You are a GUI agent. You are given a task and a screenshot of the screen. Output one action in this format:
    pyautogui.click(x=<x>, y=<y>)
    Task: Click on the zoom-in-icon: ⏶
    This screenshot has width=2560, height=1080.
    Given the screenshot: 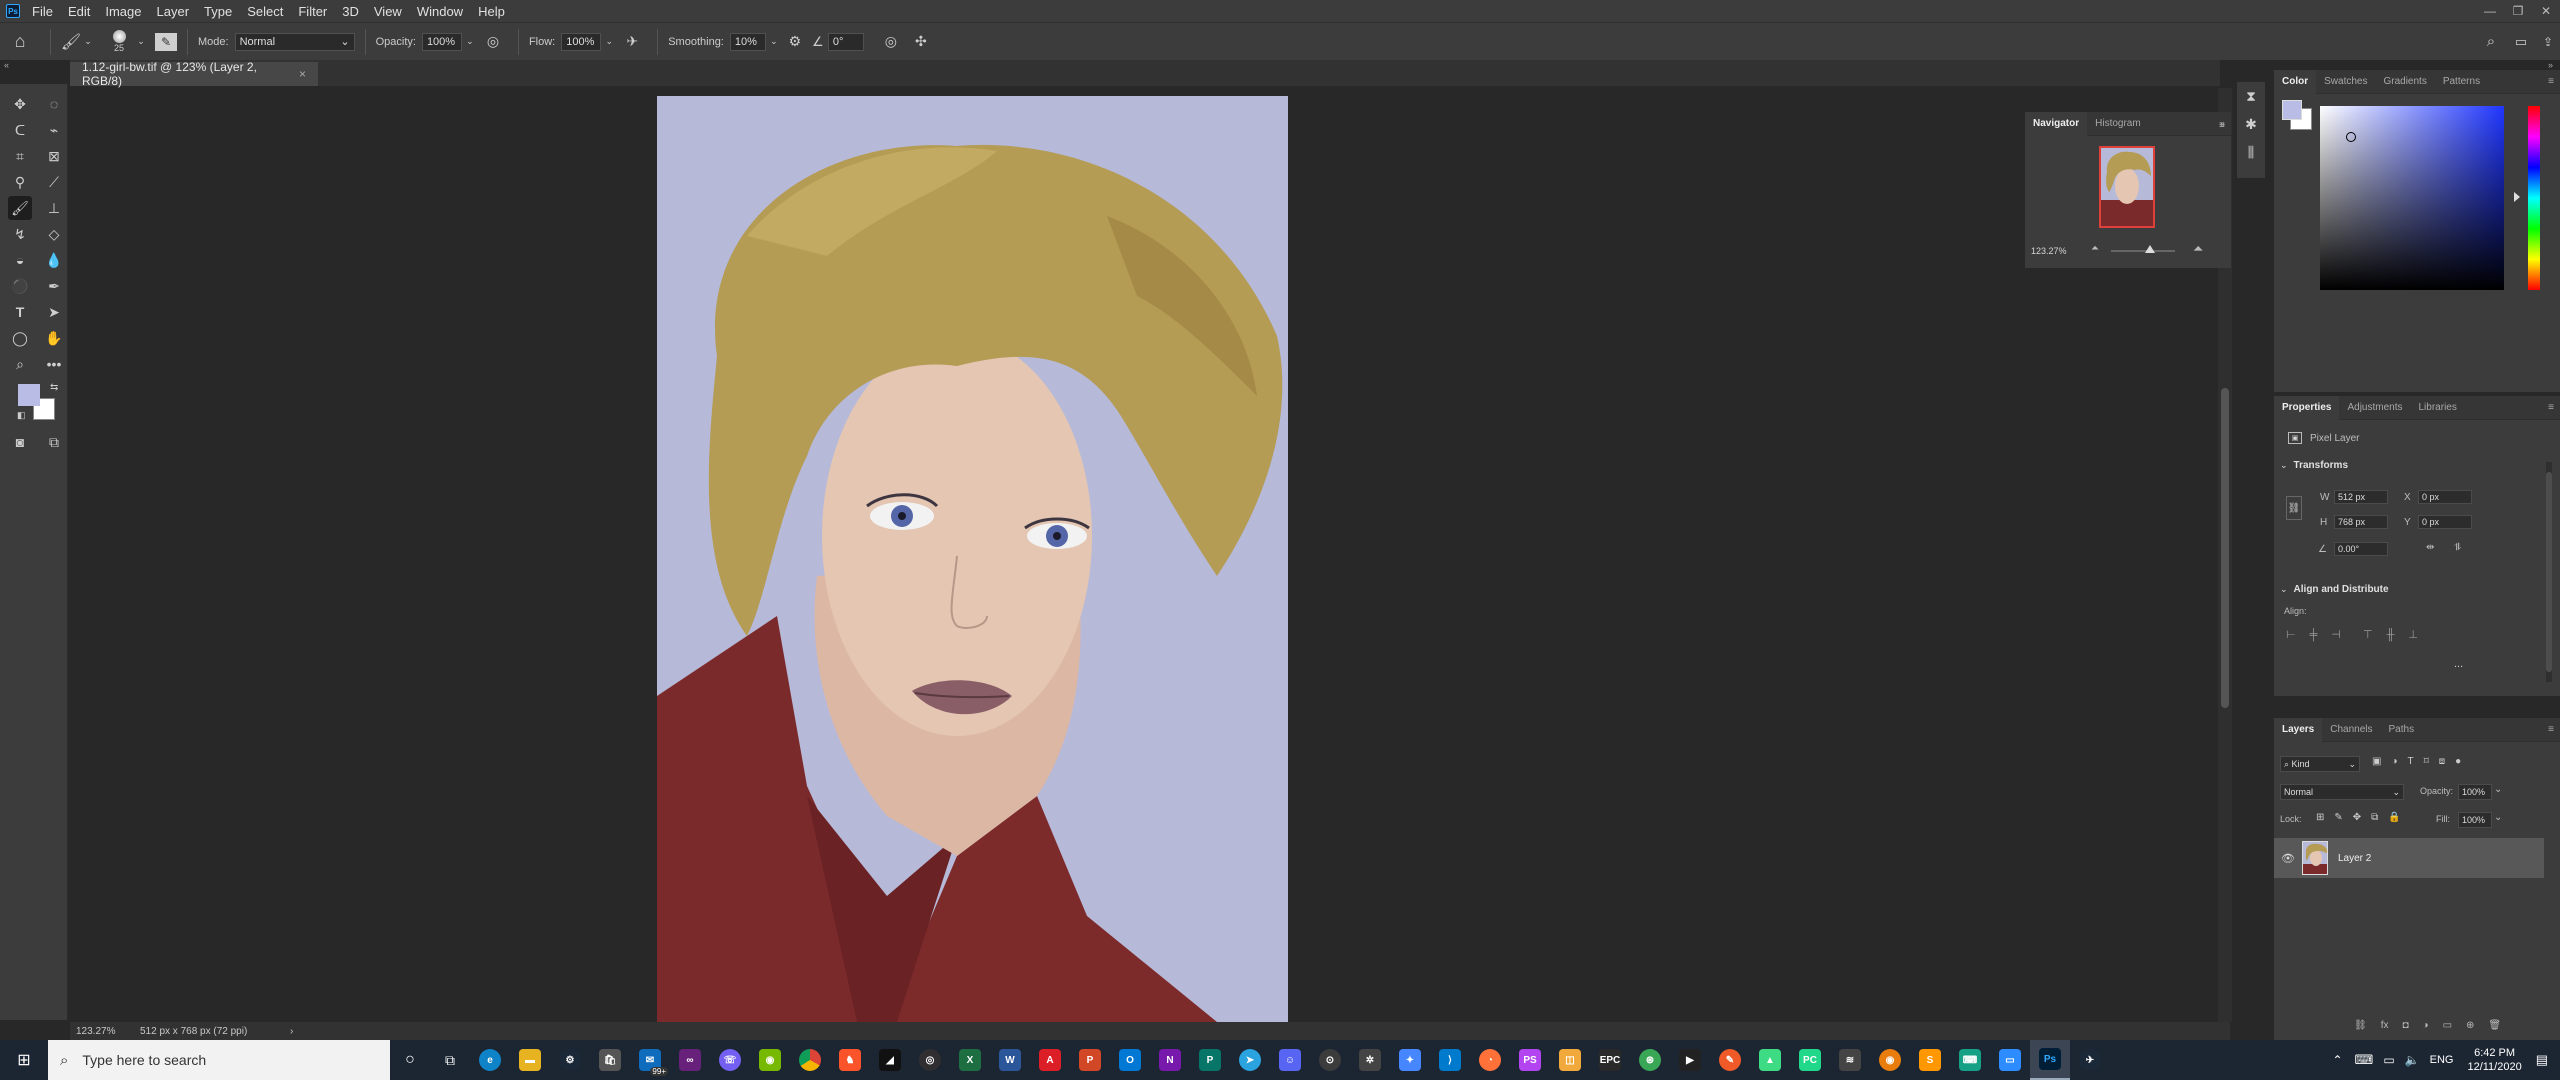 What is the action you would take?
    pyautogui.click(x=2198, y=249)
    